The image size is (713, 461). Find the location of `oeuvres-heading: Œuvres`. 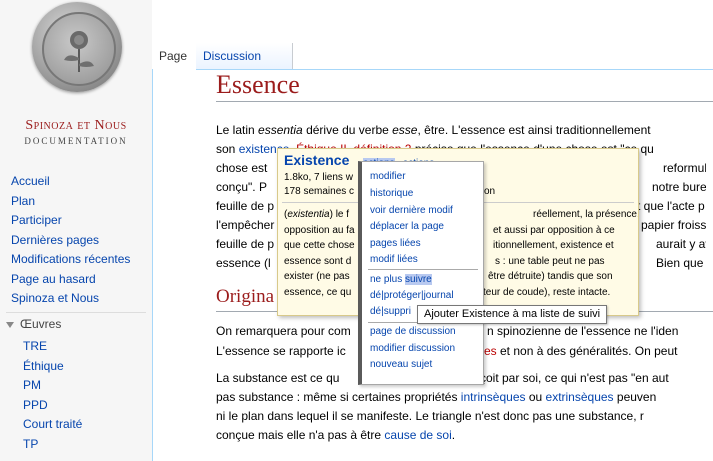

oeuvres-heading: Œuvres is located at coordinates (41, 324).